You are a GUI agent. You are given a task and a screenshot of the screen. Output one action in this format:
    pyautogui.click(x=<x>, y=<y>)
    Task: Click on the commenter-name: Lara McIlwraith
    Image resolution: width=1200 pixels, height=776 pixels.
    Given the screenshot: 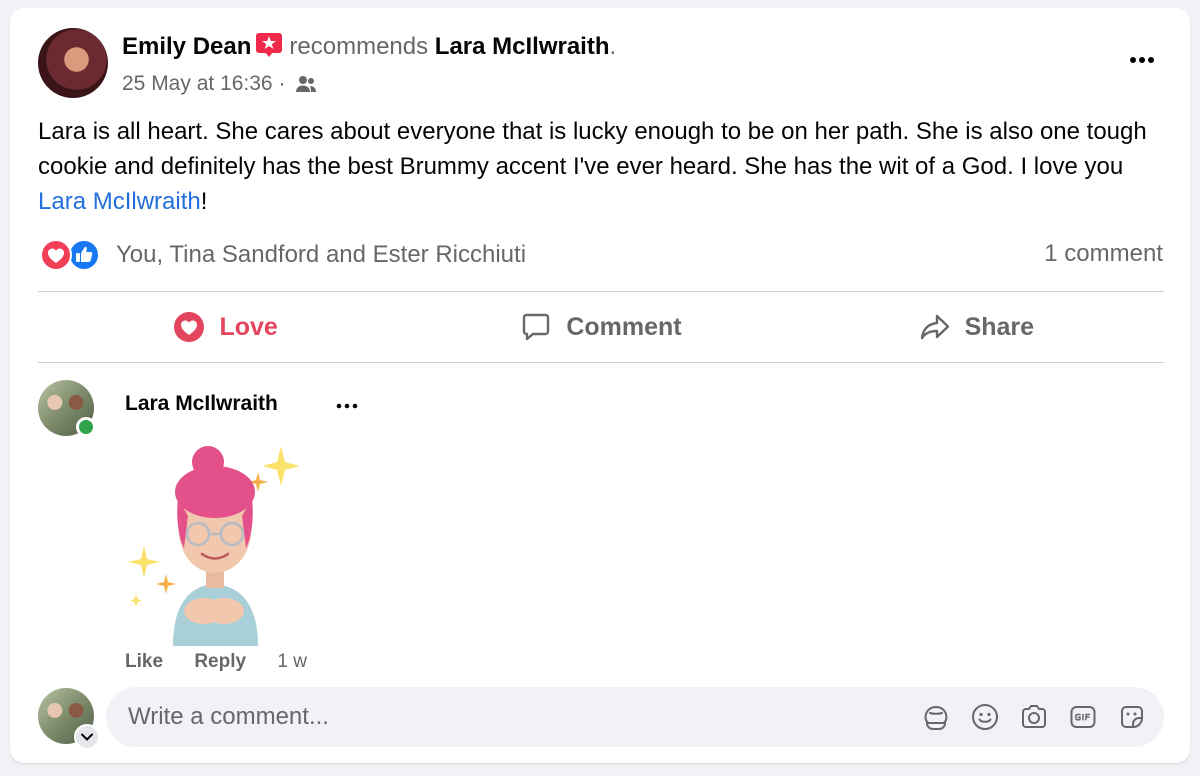 What is the action you would take?
    pyautogui.click(x=201, y=404)
    